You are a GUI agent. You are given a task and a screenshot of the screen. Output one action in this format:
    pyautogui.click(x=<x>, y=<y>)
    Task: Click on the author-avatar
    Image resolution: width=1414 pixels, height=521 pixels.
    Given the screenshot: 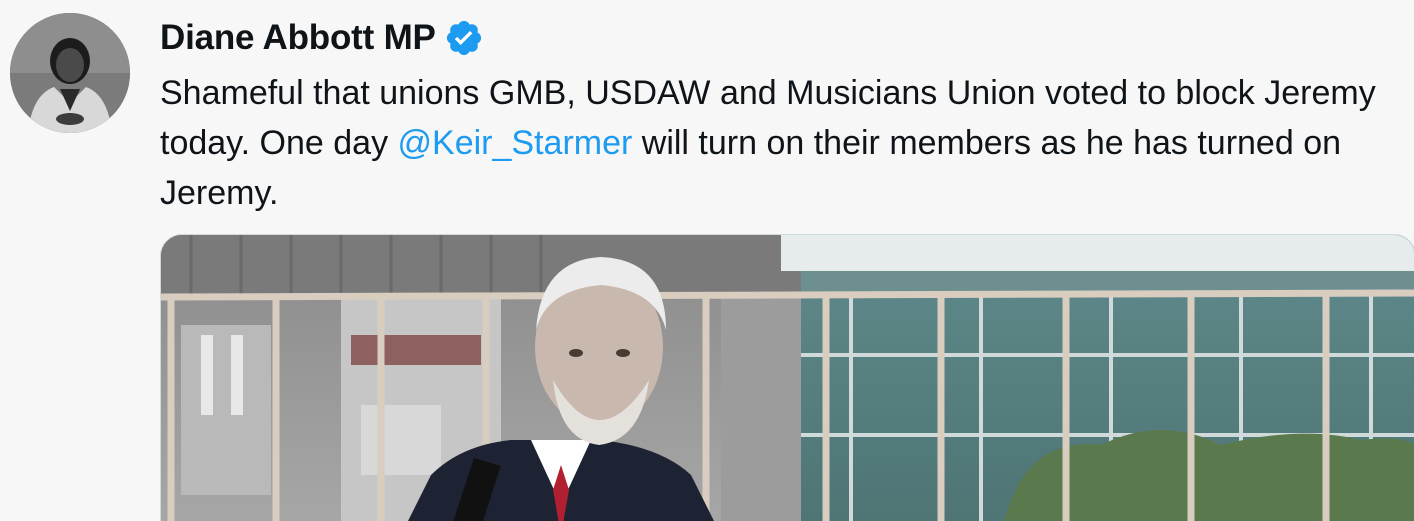 What is the action you would take?
    pyautogui.click(x=70, y=73)
    